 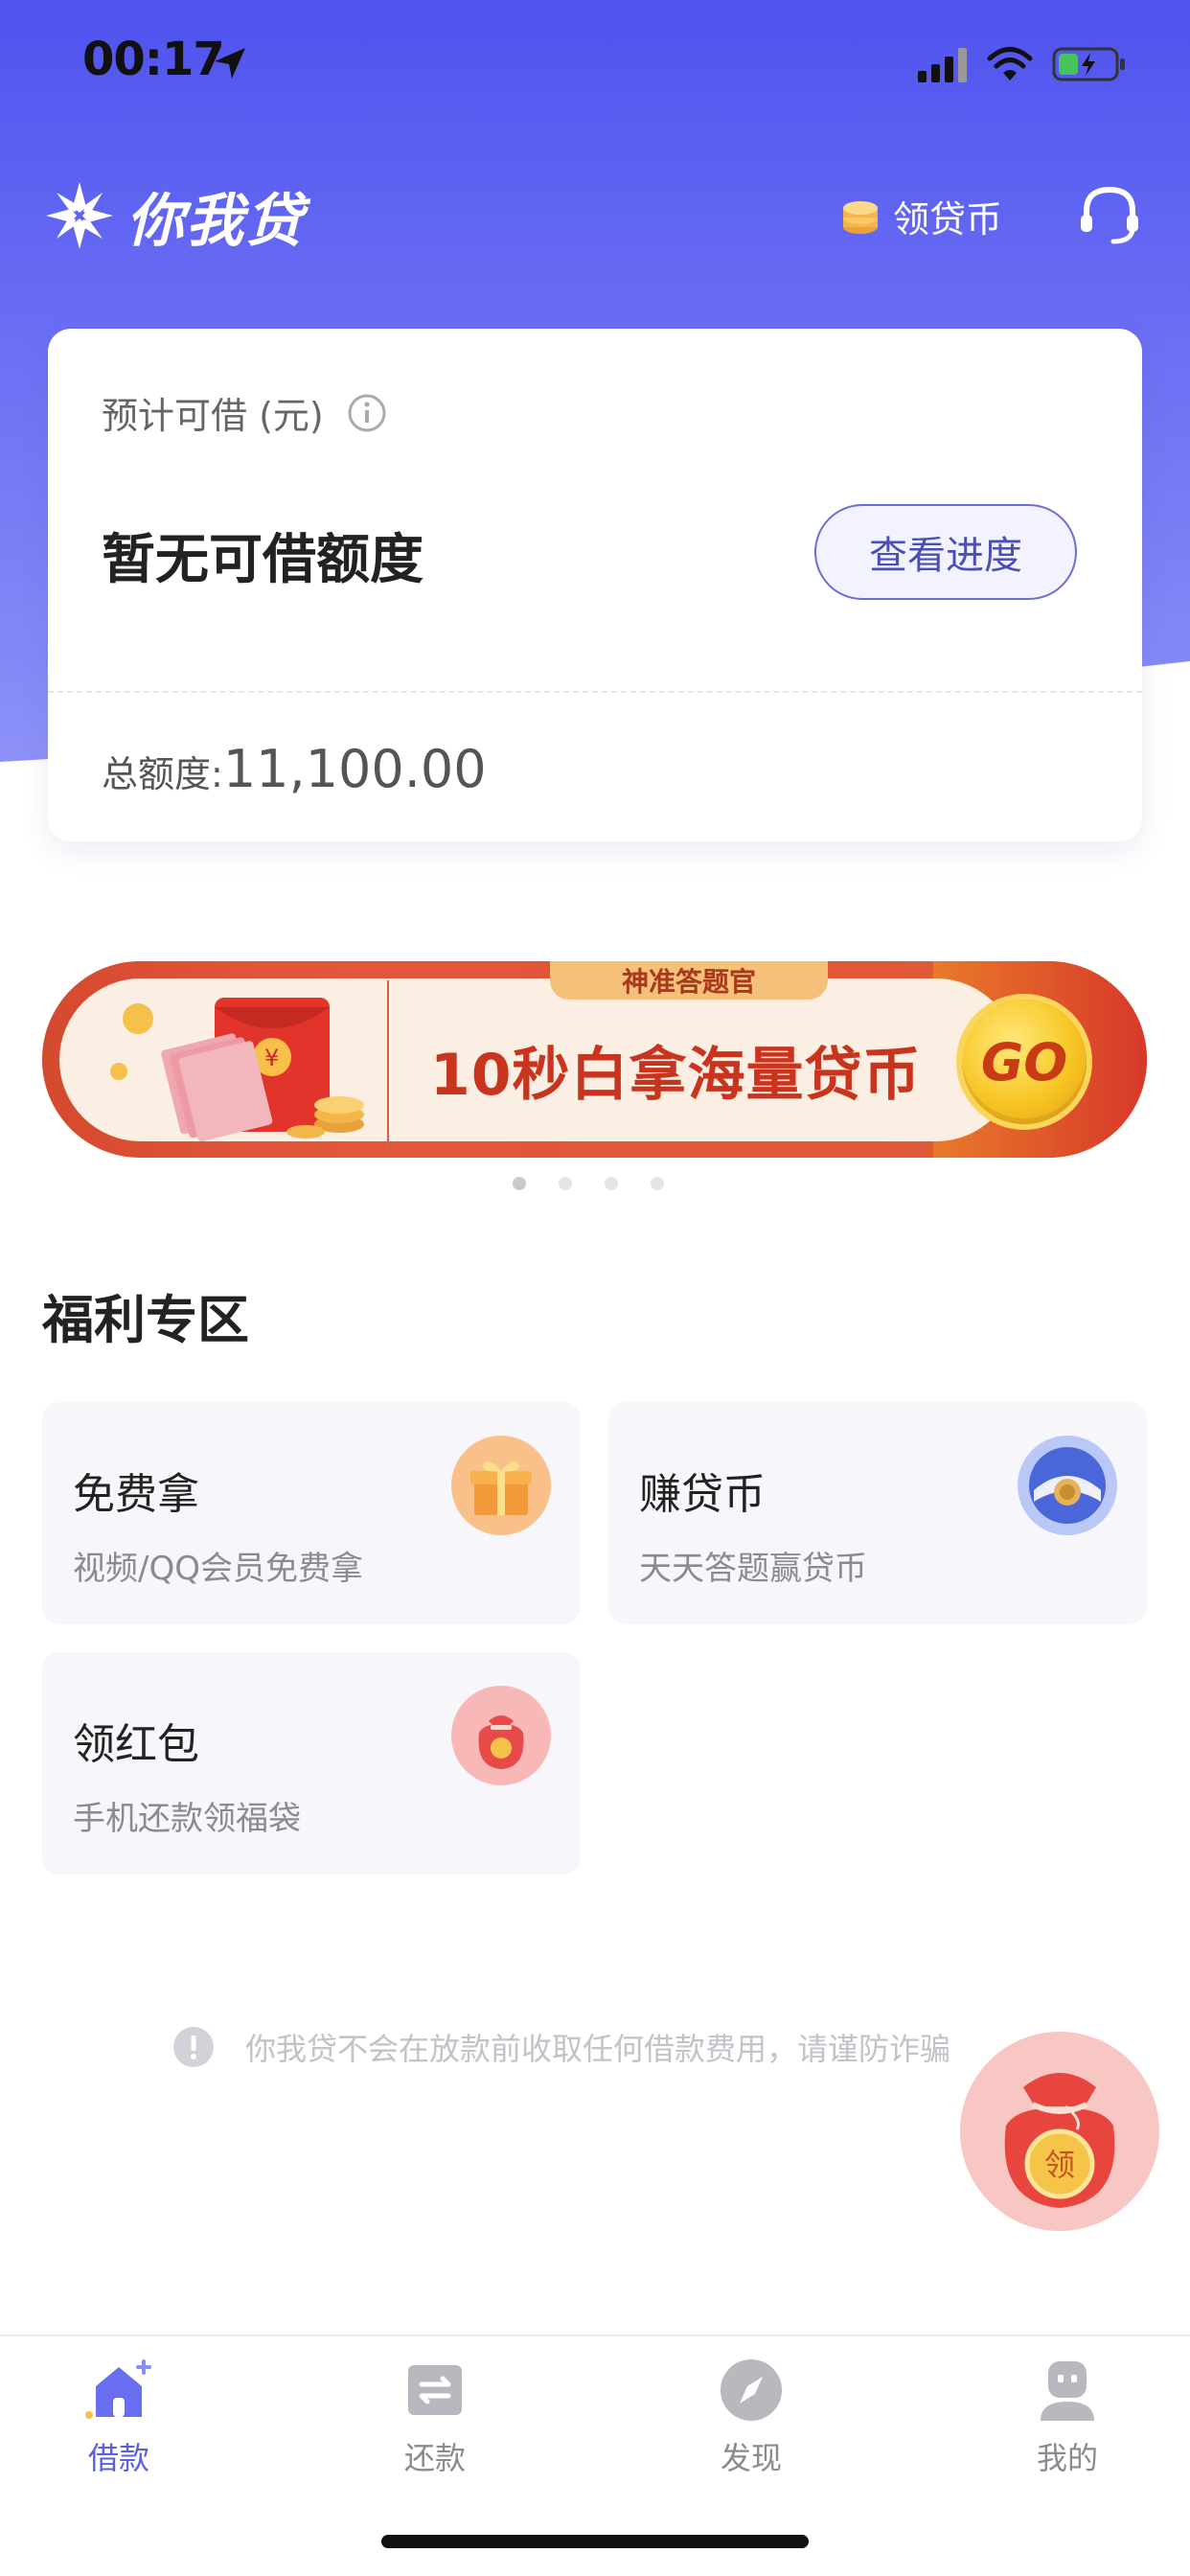 I want to click on welfare-card-subtitle: 视频/QQ会员免费拿, so click(x=218, y=1569).